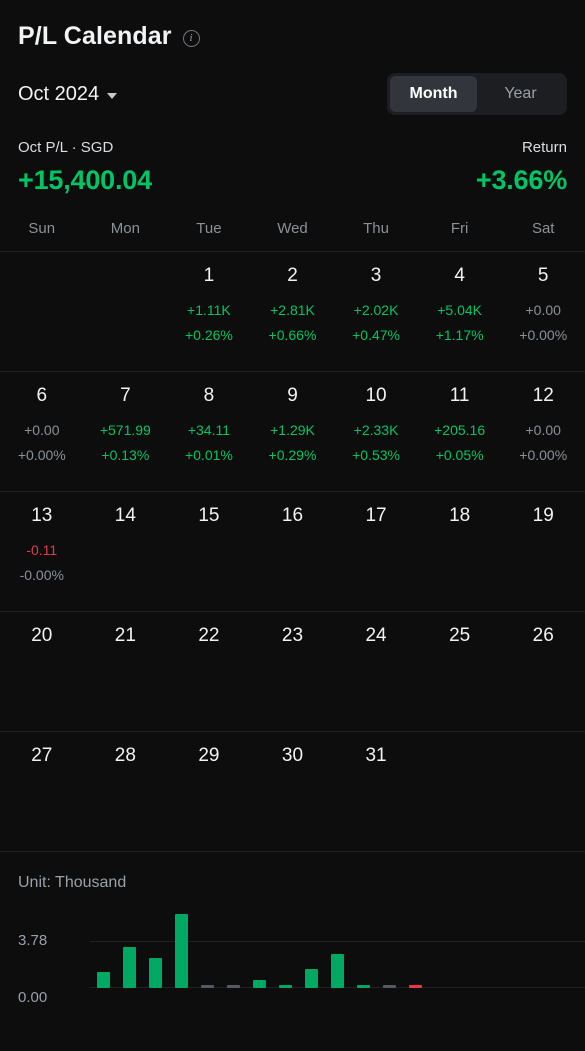  Describe the element at coordinates (376, 395) in the screenshot. I see `day-number: 10` at that location.